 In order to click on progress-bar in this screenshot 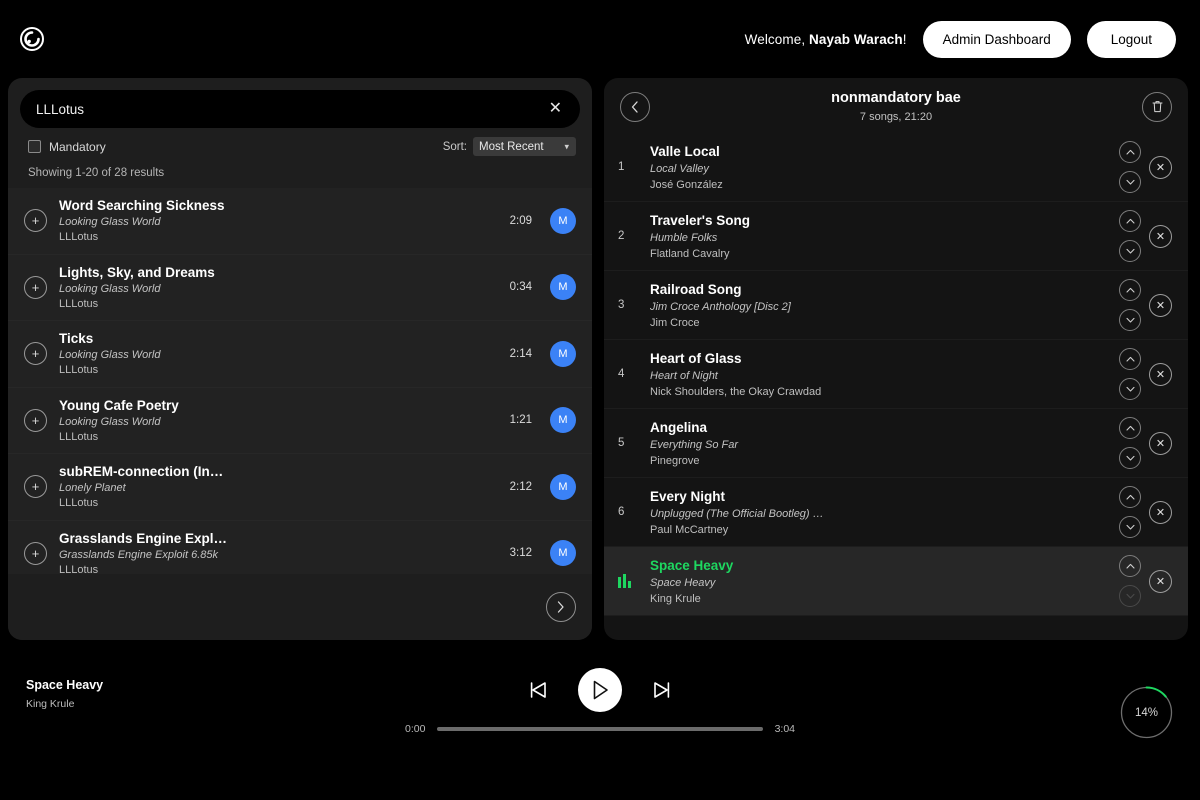, I will do `click(600, 729)`.